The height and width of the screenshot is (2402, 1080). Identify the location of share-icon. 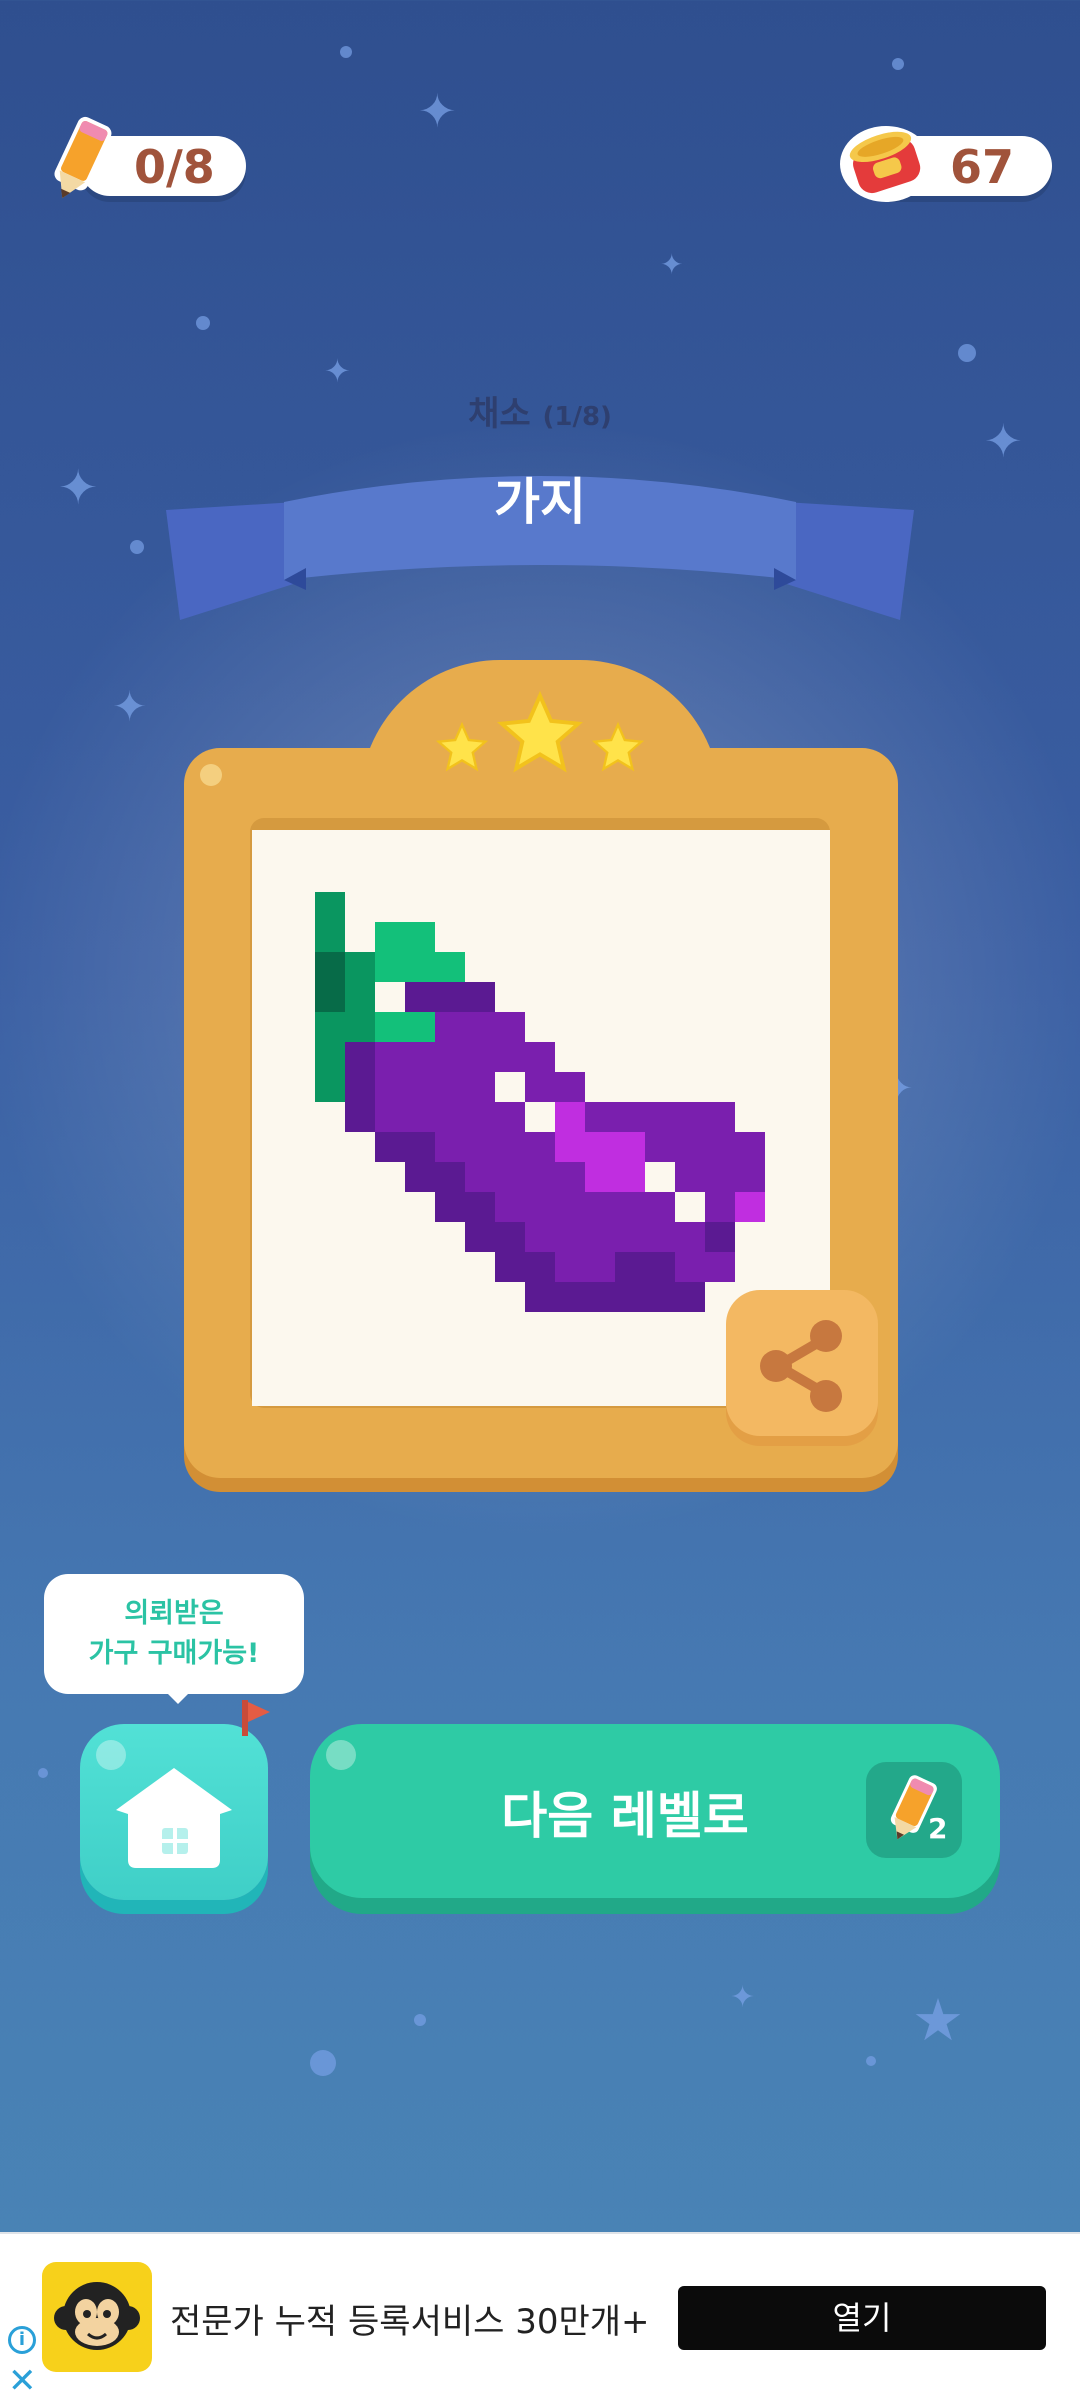
(801, 1366).